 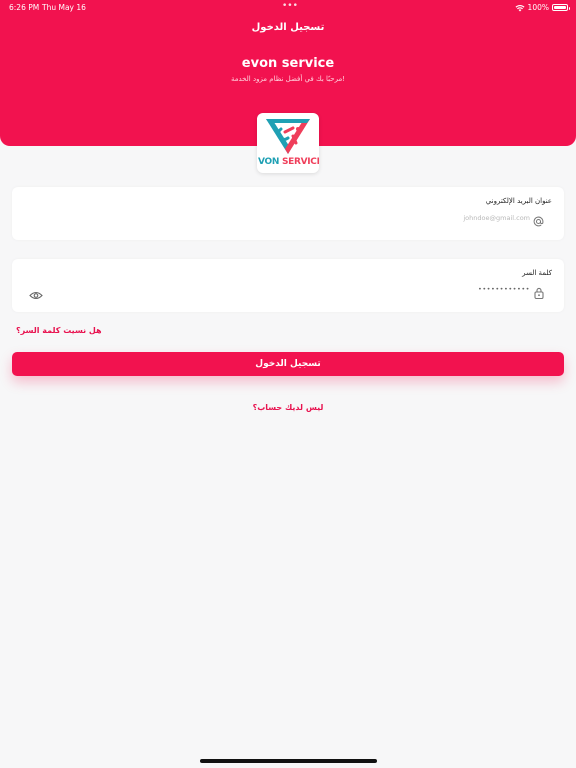 I want to click on signup-link: ليس لديك حساب؟, so click(x=288, y=407).